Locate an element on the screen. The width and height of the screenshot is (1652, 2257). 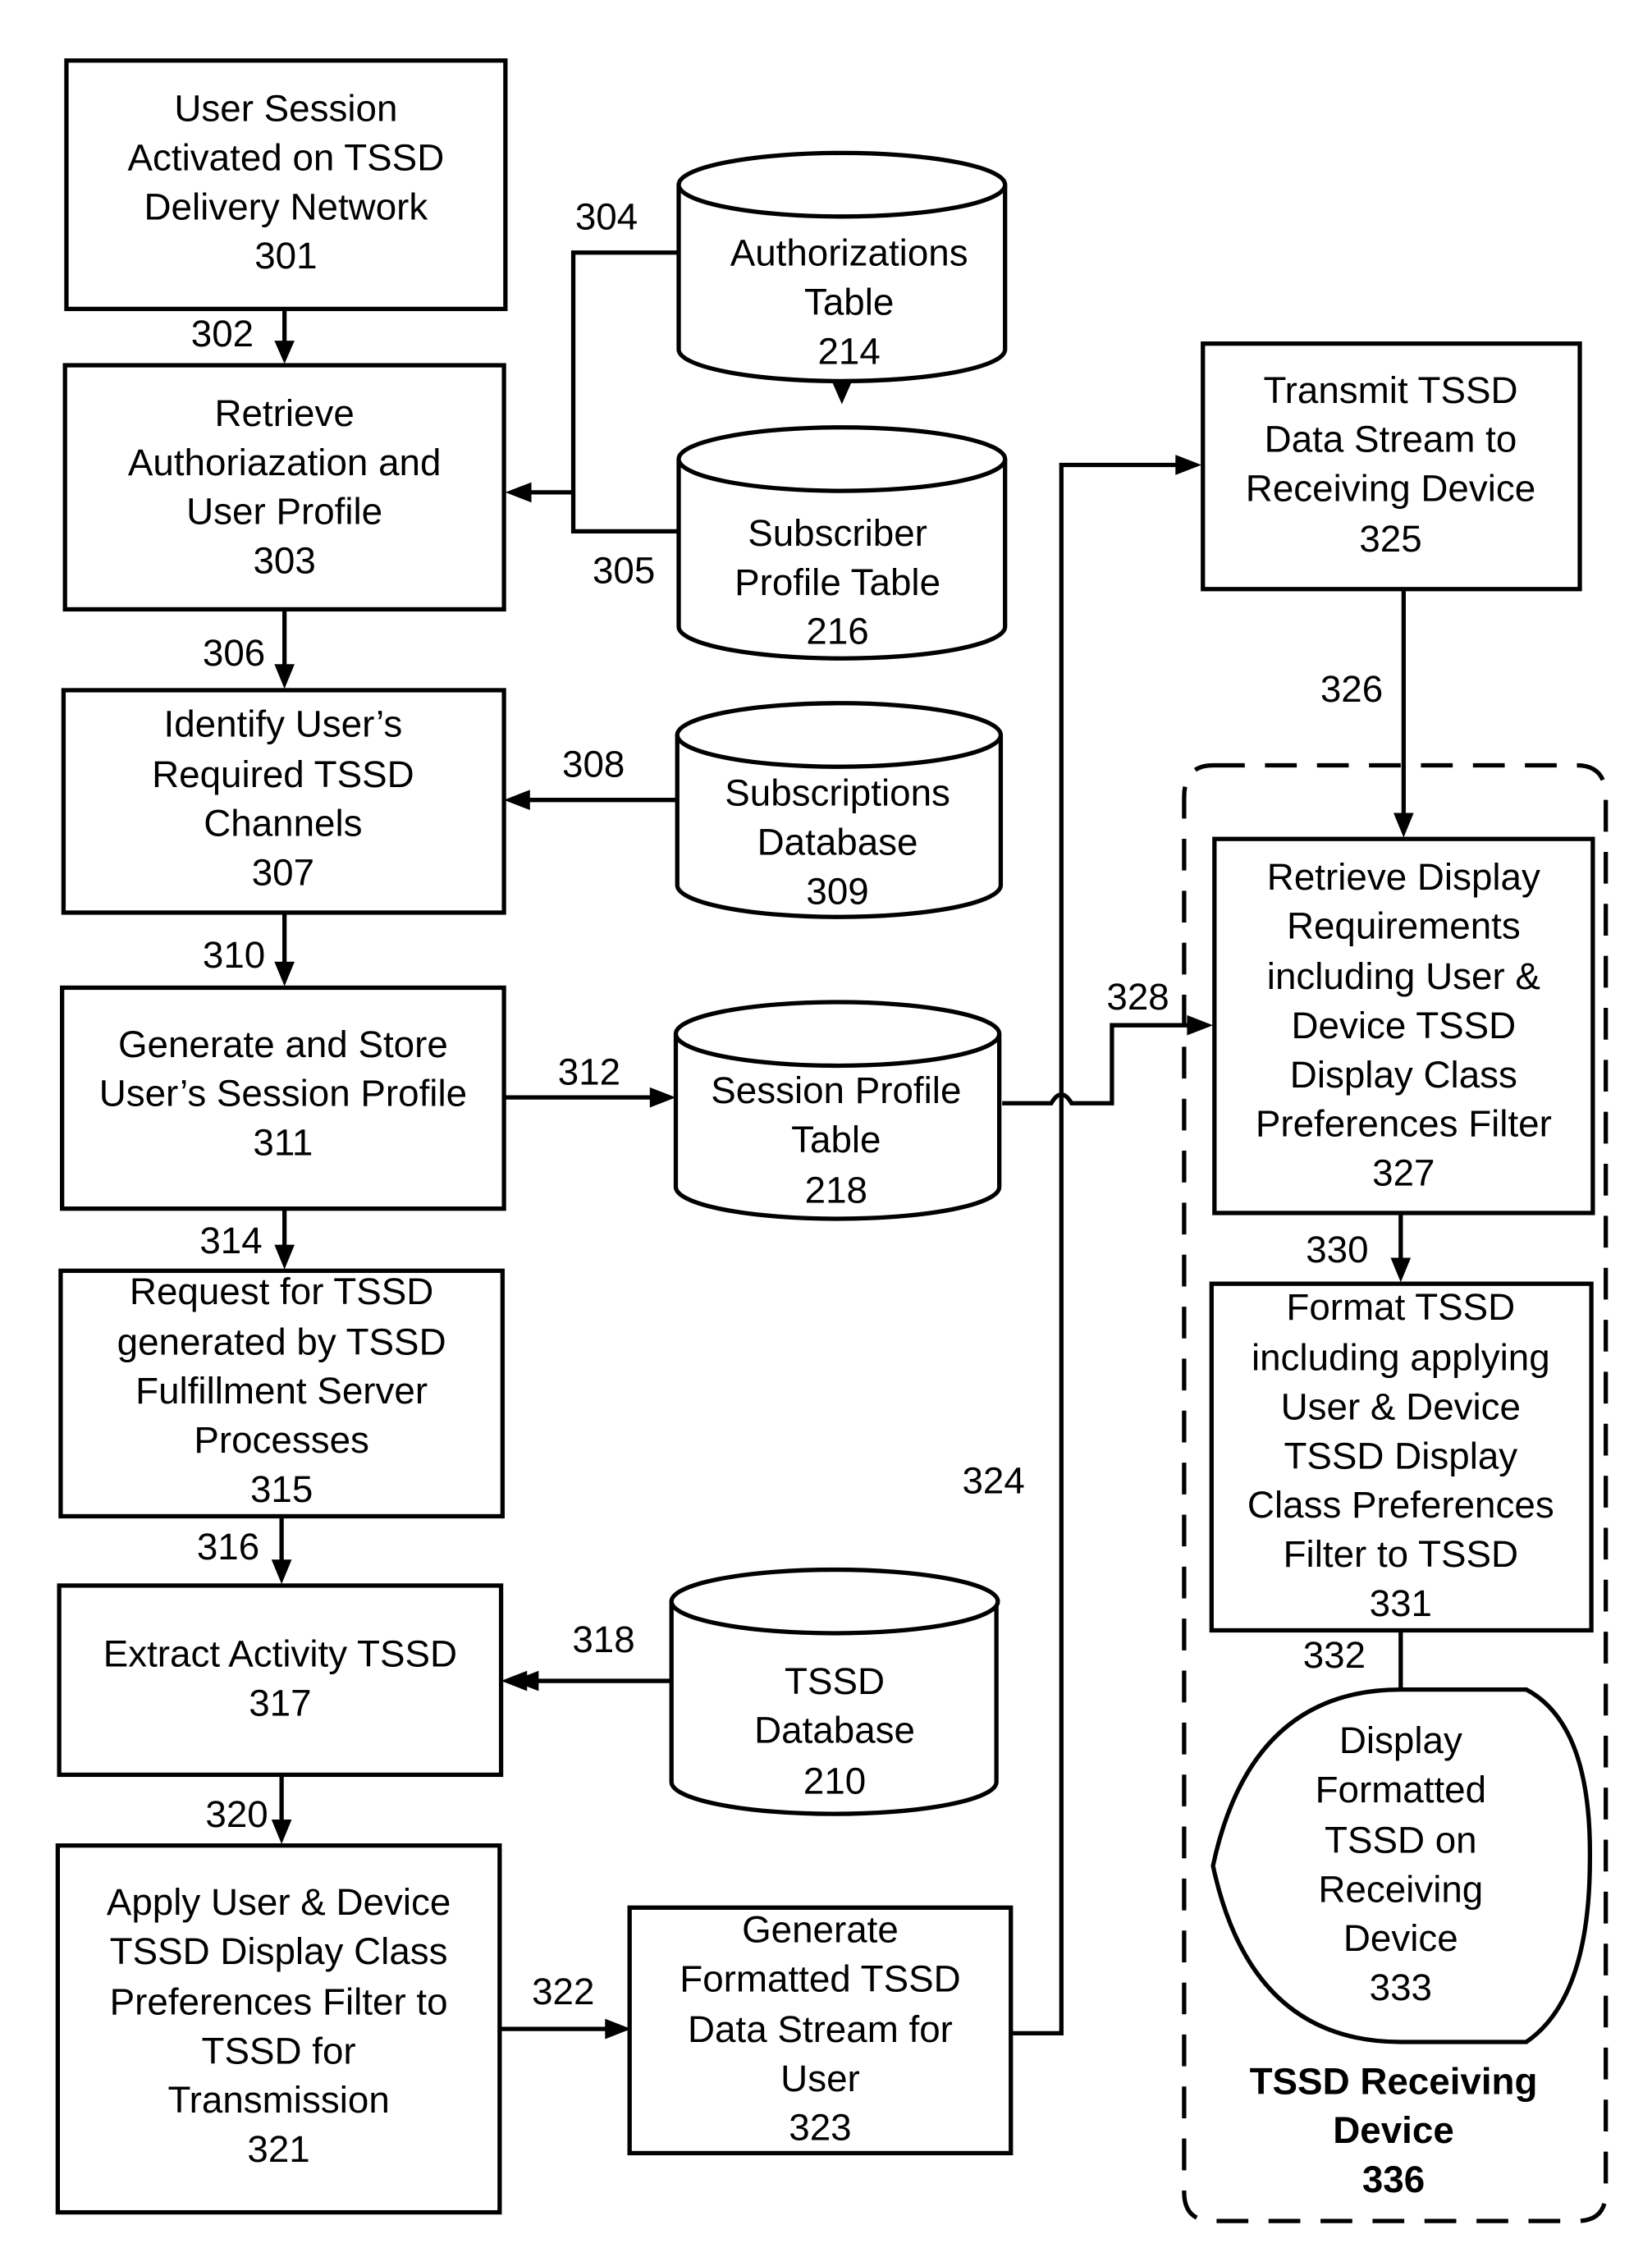
svg-text: TSSD on is located at coordinates (1401, 1840).